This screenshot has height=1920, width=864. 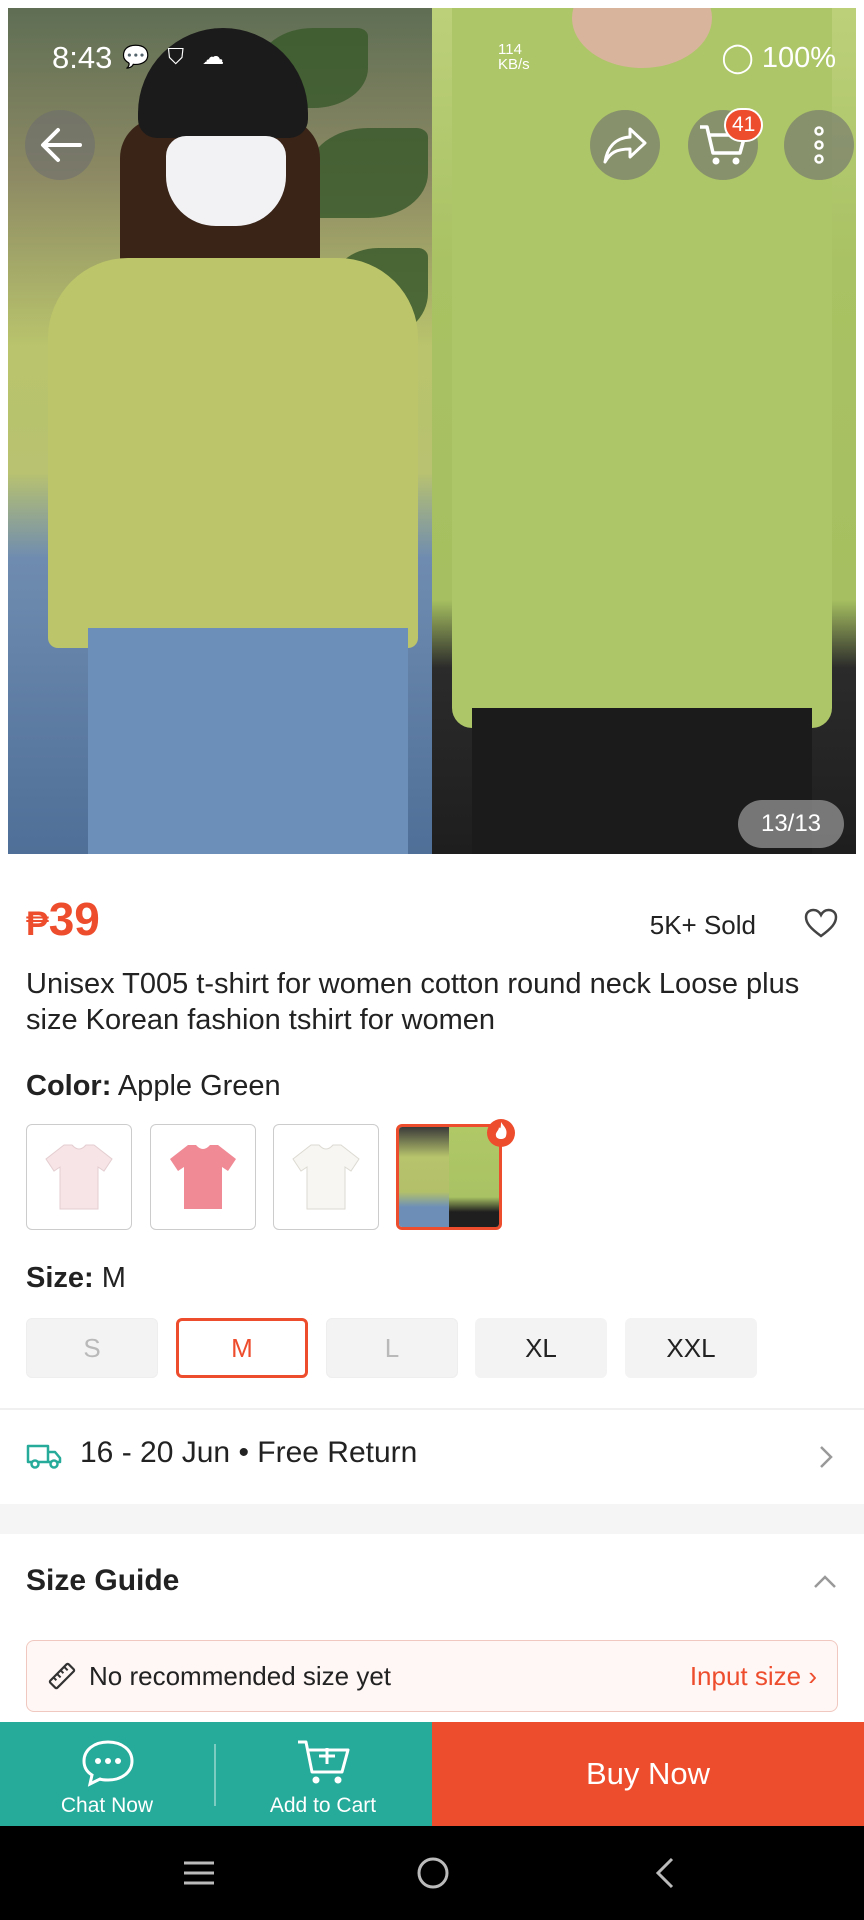 I want to click on back-button, so click(x=60, y=145).